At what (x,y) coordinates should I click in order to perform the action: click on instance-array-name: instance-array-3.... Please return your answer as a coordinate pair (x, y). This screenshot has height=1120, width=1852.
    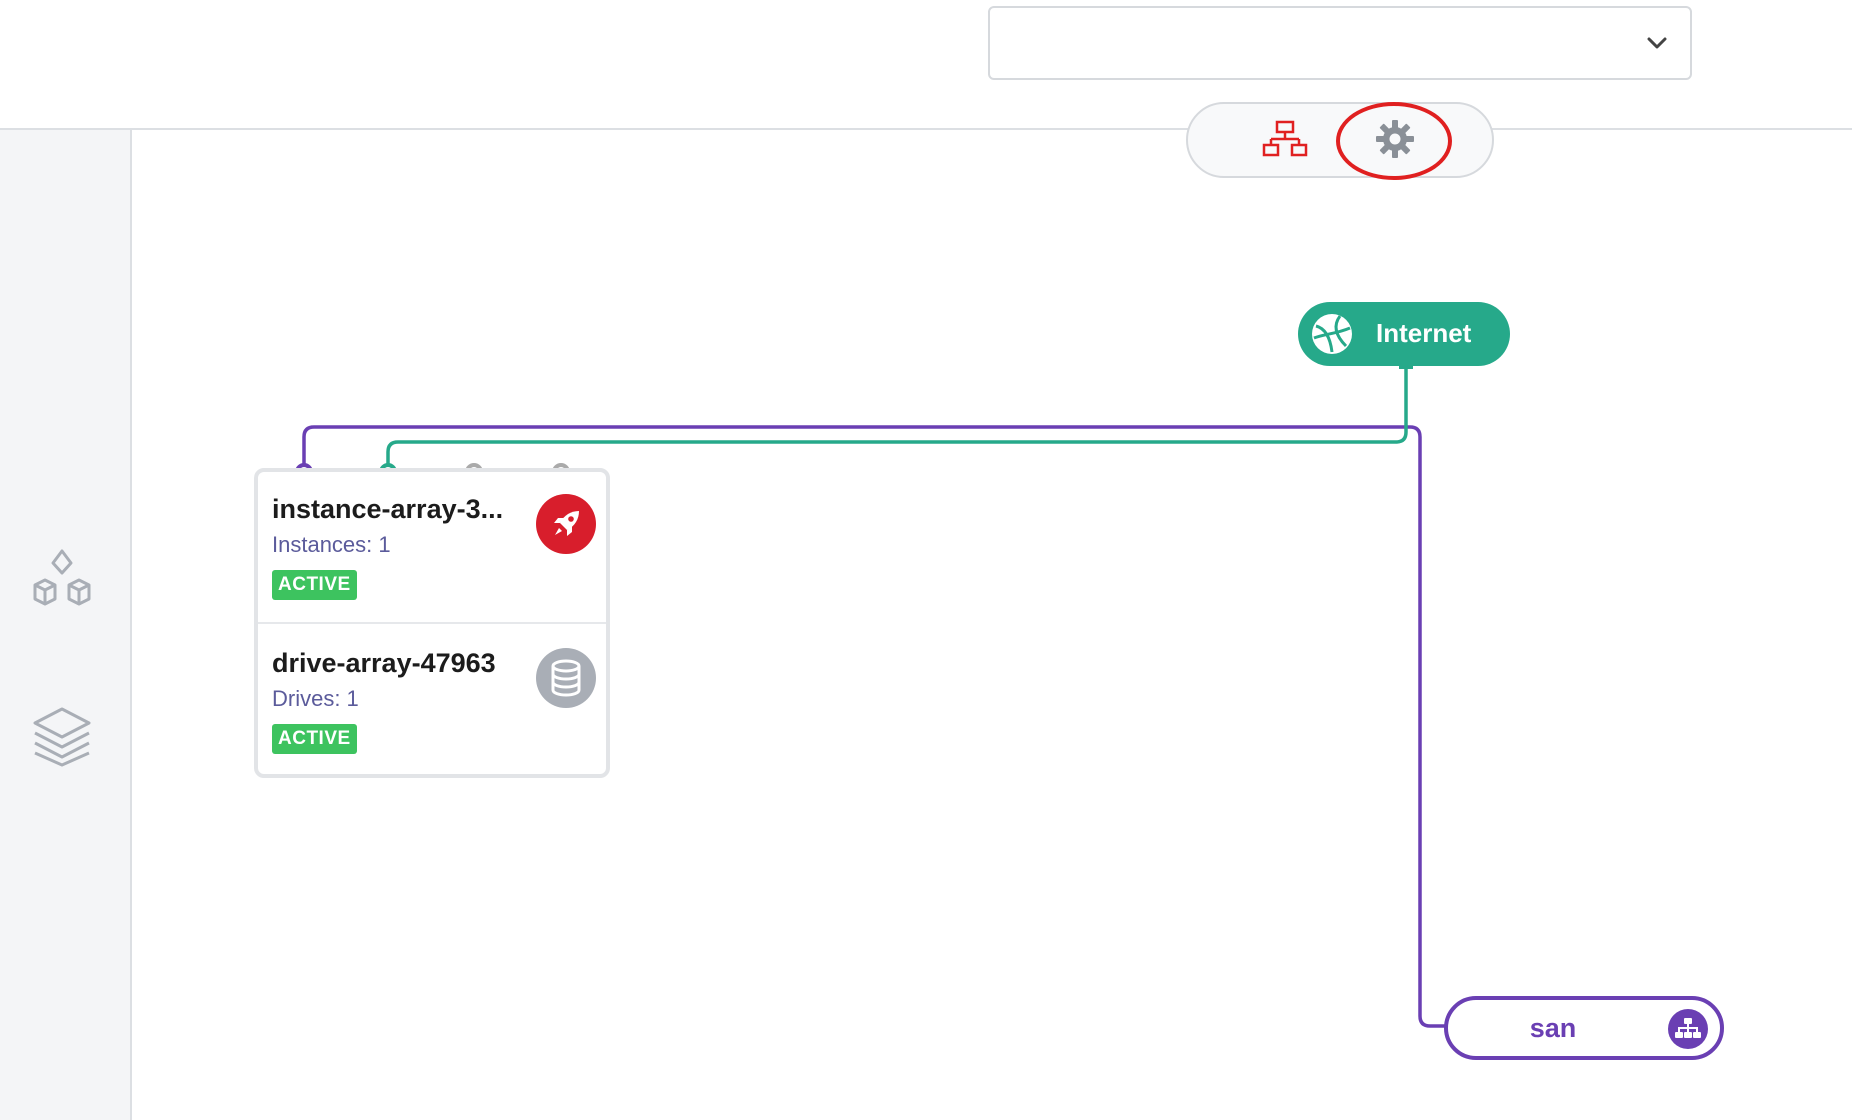
    Looking at the image, I should click on (388, 509).